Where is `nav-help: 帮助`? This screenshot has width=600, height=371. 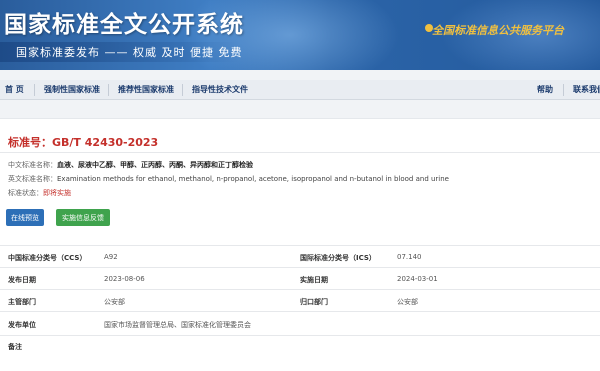
nav-help: 帮助 is located at coordinates (545, 89).